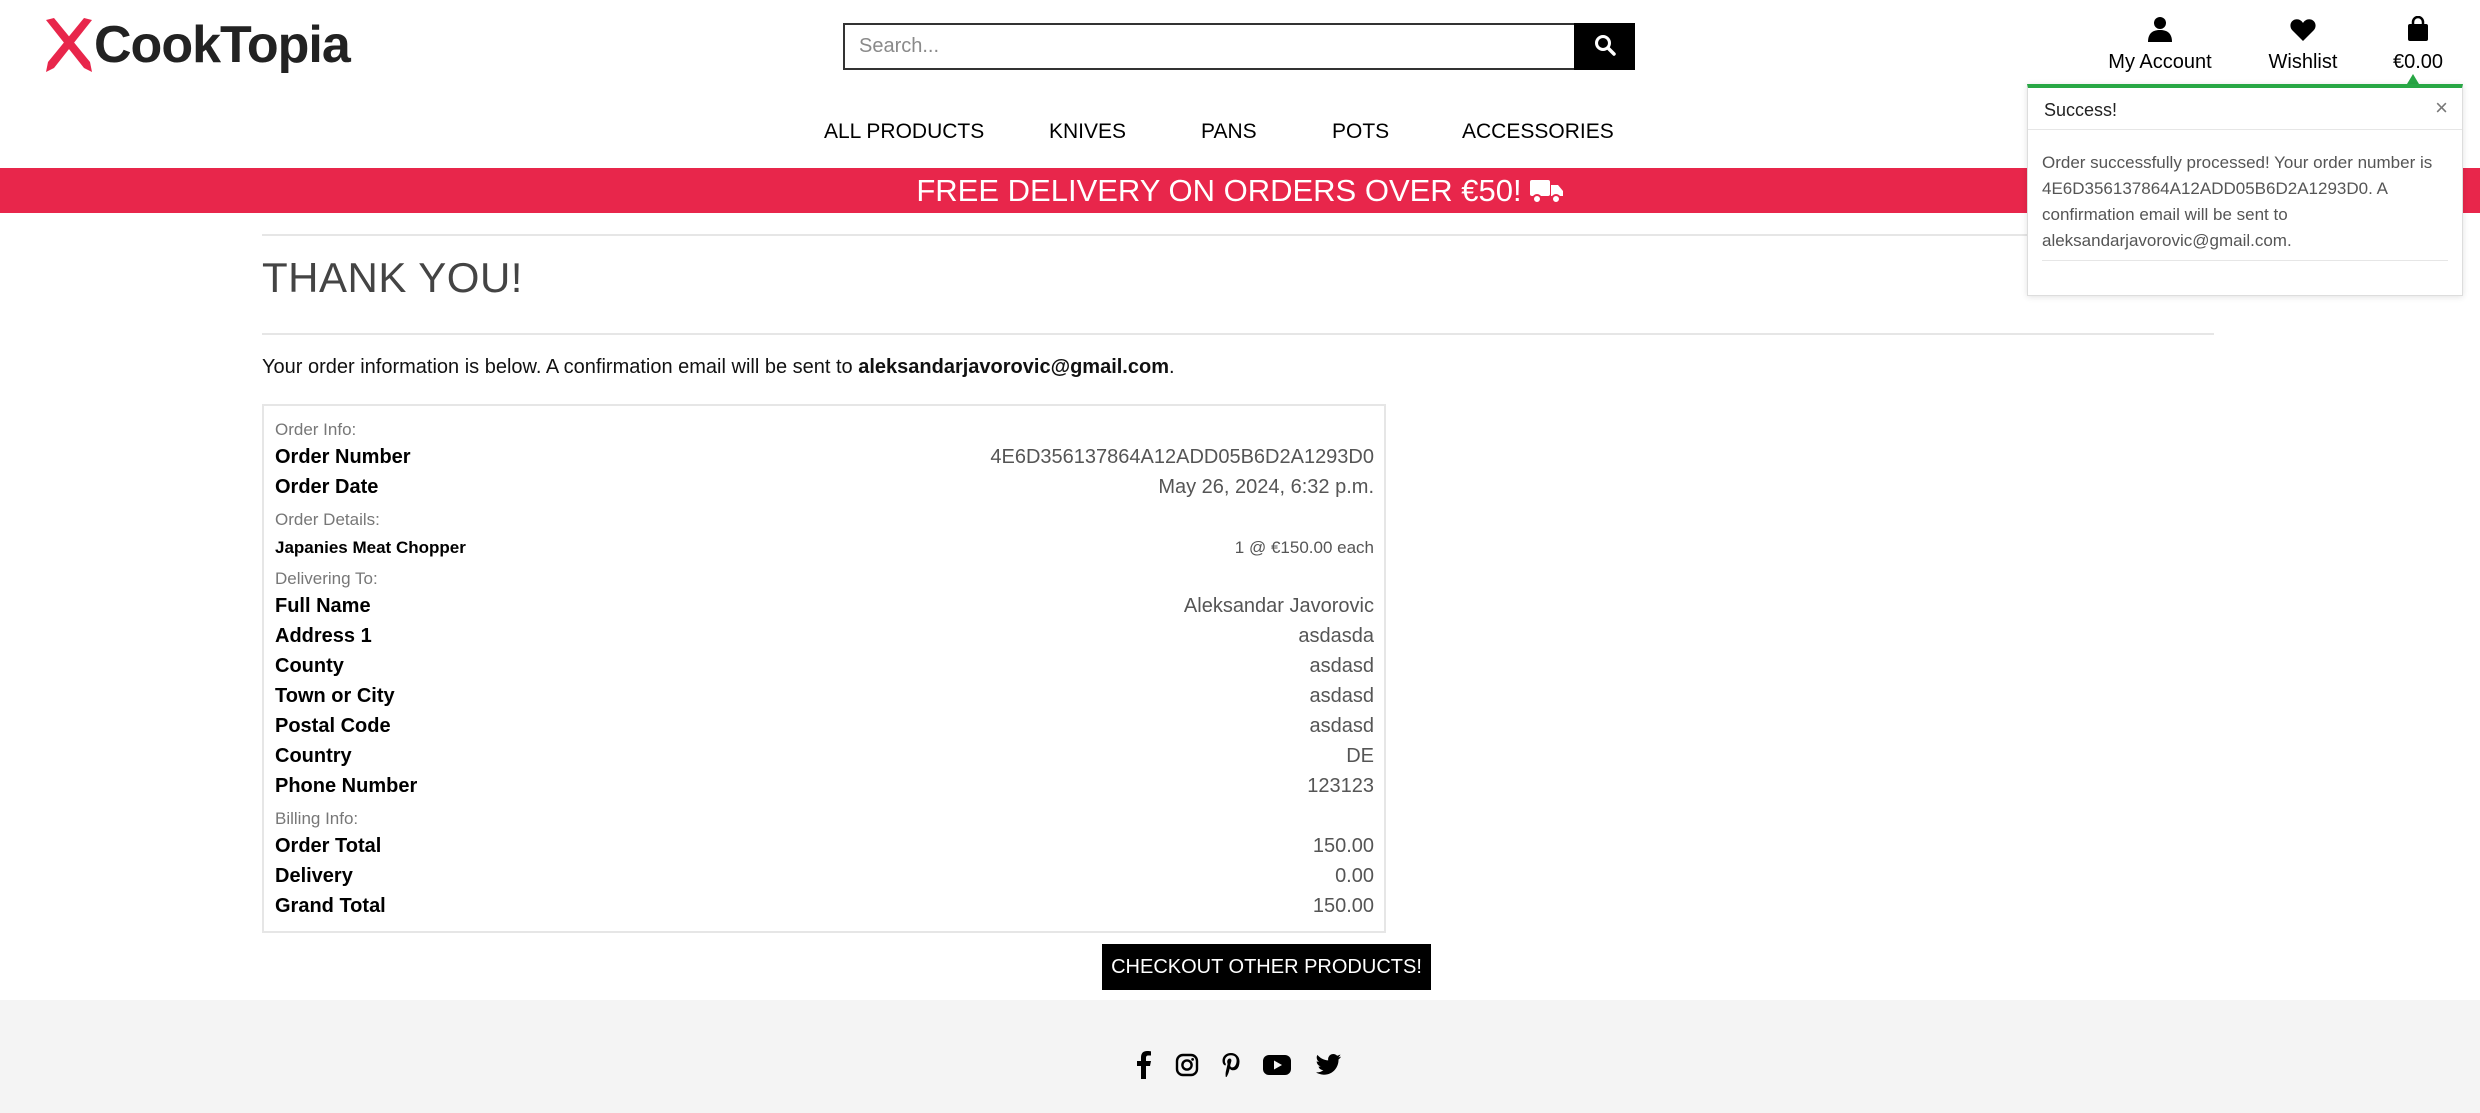 The image size is (2480, 1113). I want to click on item-qty-price: 1 @ €150.00 each, so click(1304, 547).